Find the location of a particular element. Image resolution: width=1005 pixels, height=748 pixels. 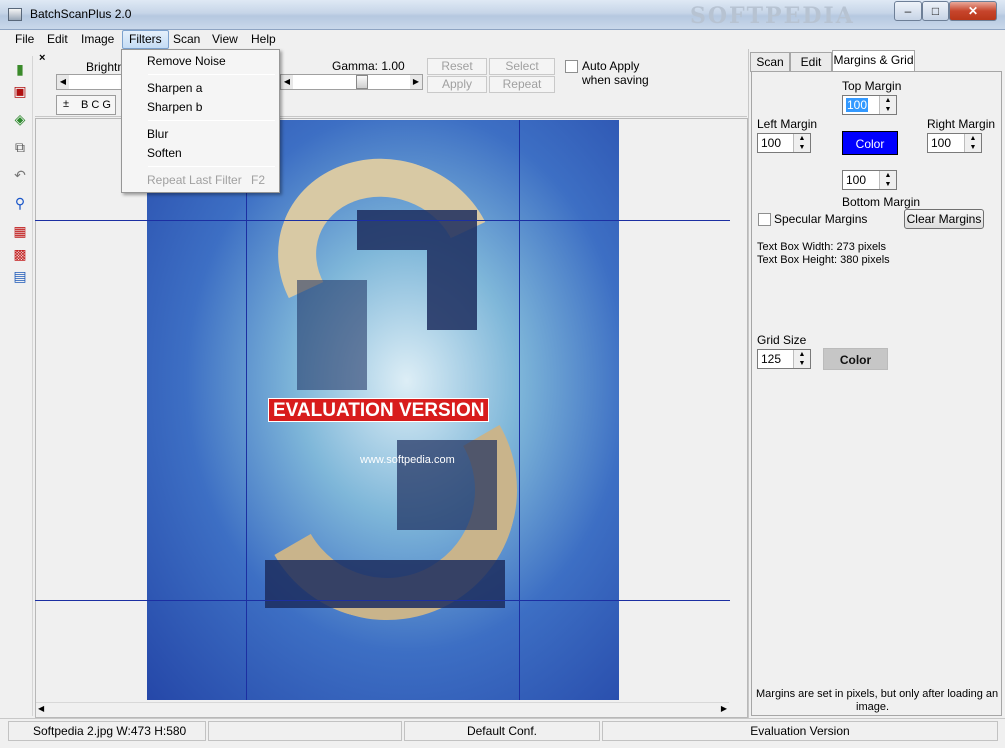

auto-apply-sublabel: when saving is located at coordinates (615, 80).